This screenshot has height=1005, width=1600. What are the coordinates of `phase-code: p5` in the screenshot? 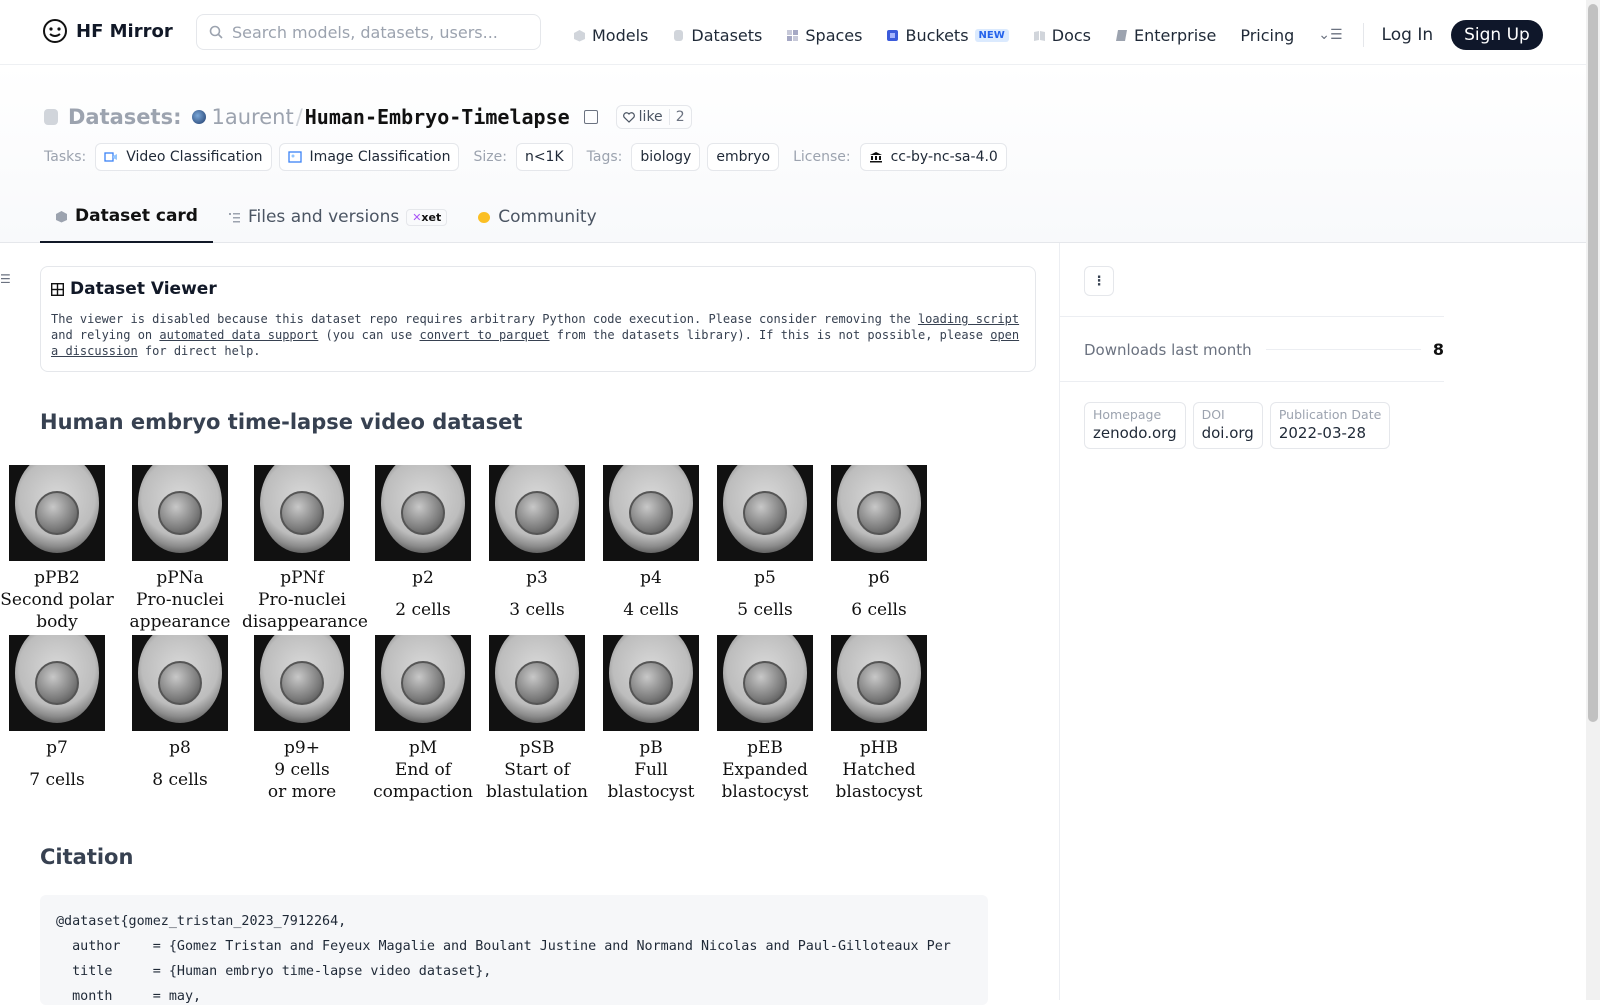 It's located at (765, 578).